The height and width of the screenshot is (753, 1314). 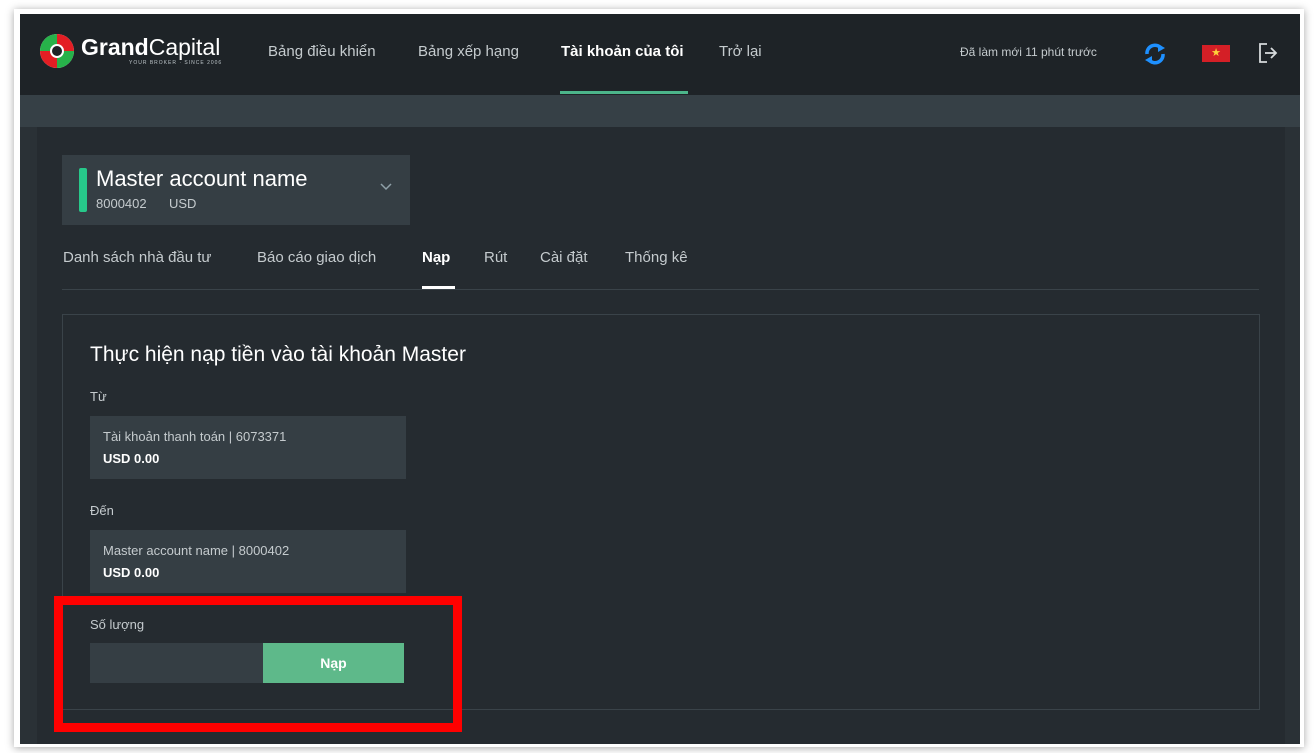 I want to click on nav-my-account: Tài khoản của tôi, so click(x=622, y=51).